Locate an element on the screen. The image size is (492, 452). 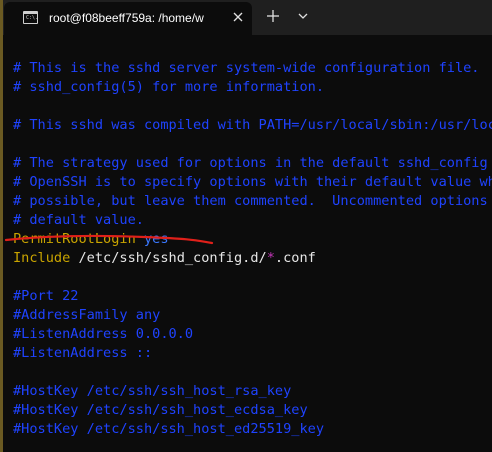
terminal-icon: C:\. is located at coordinates (30, 17).